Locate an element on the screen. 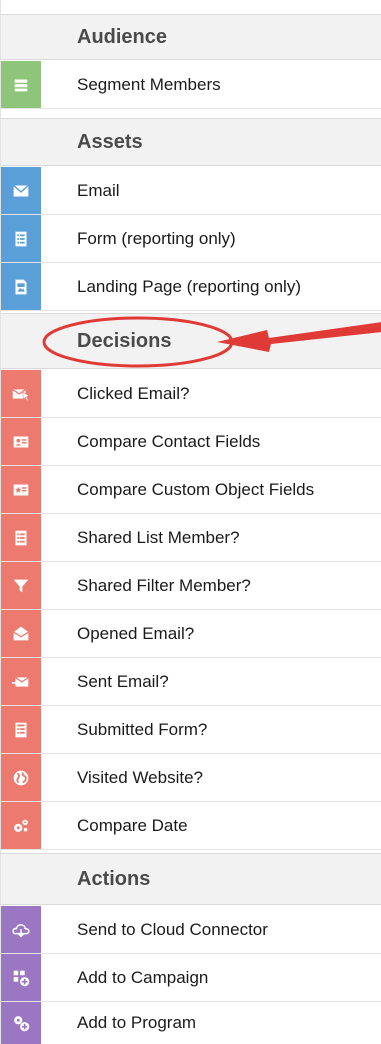 This screenshot has width=381, height=1044. palette-item-send-to-cloud-connector: Send to Cloud Connector is located at coordinates (191, 930).